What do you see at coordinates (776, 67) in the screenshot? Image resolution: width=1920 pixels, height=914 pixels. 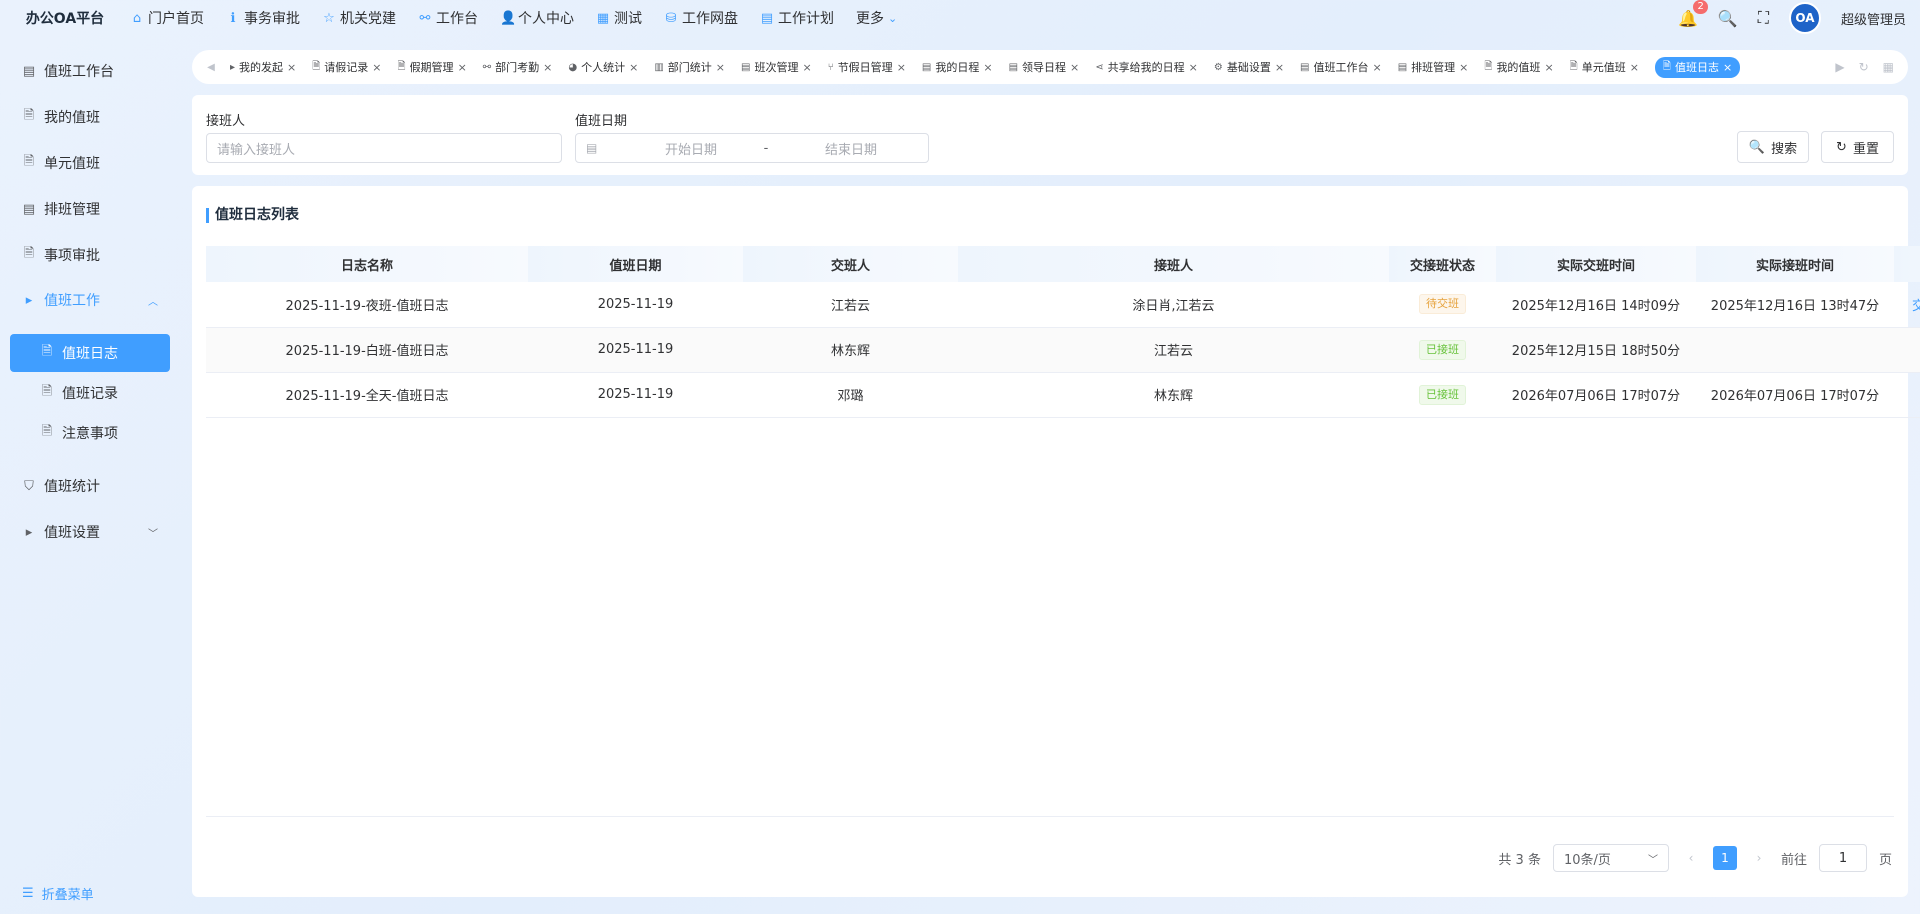 I see `tab-shift-management: ▤ 班次管理 ×` at bounding box center [776, 67].